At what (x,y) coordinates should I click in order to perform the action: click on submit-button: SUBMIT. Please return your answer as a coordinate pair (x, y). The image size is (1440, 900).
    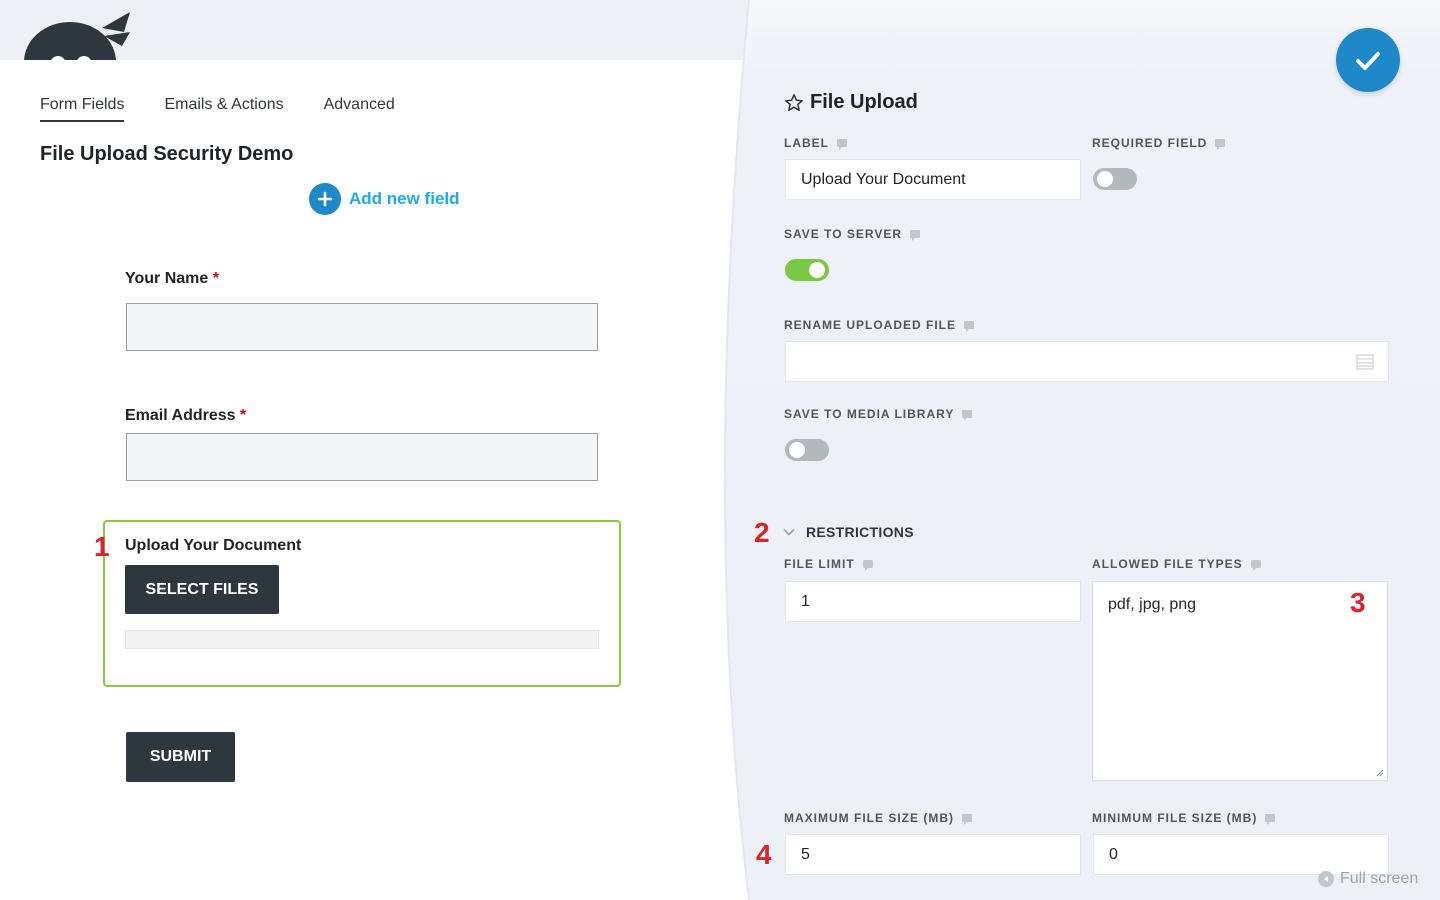
    Looking at the image, I should click on (180, 757).